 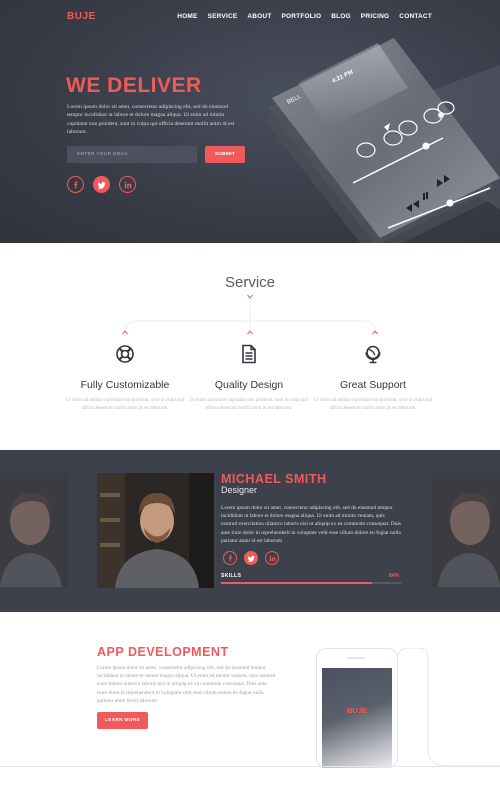 What do you see at coordinates (341, 16) in the screenshot?
I see `nav-blog: BLOG` at bounding box center [341, 16].